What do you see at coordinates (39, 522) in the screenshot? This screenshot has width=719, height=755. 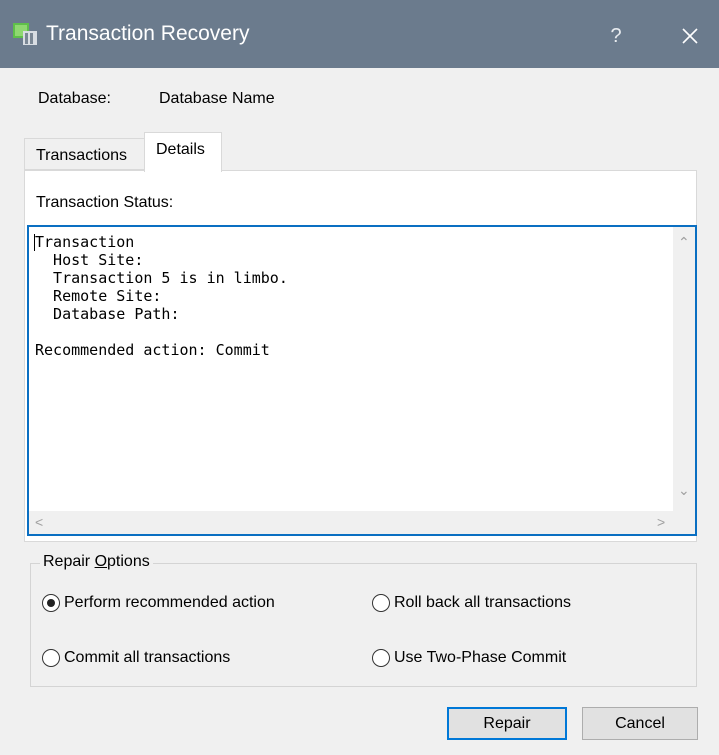 I see `scroll-left-icon: <` at bounding box center [39, 522].